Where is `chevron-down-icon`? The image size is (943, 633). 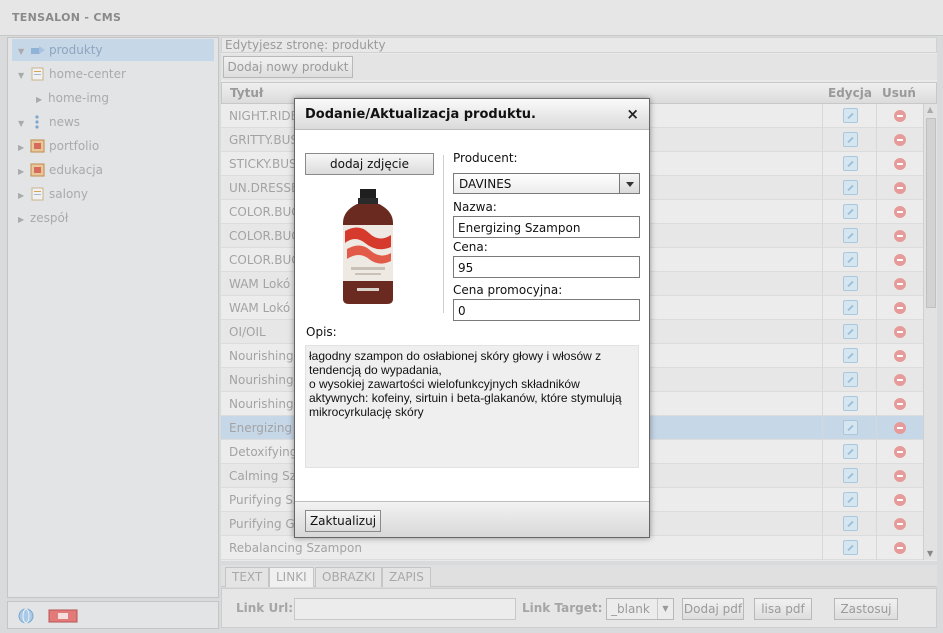
chevron-down-icon is located at coordinates (629, 183).